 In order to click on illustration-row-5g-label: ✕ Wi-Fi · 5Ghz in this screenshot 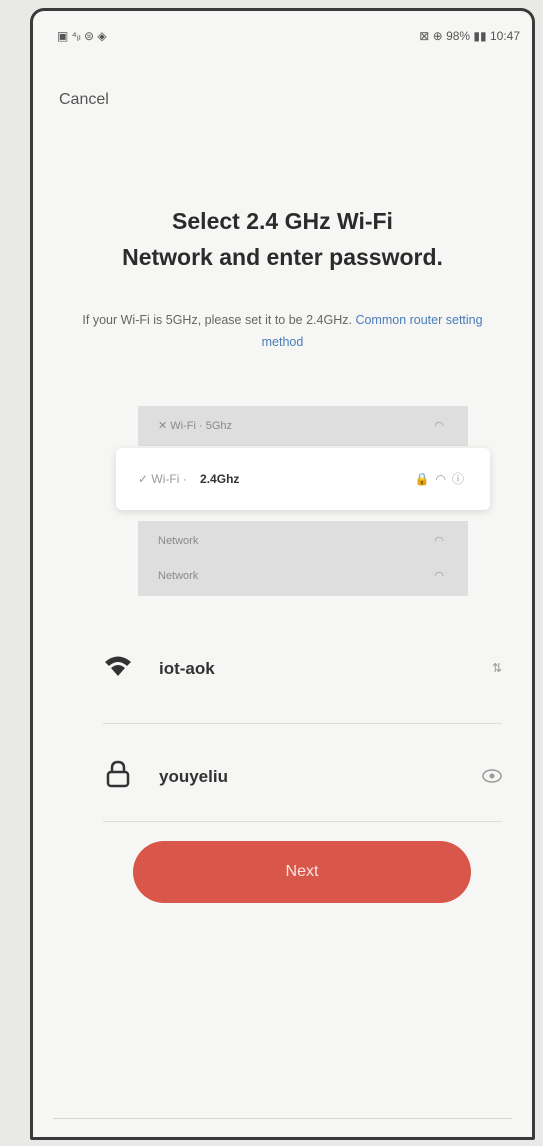, I will do `click(195, 426)`.